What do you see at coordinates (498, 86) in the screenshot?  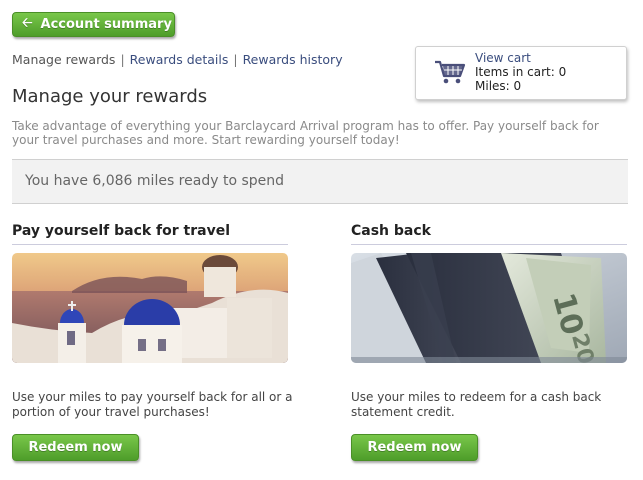 I see `cart-miles-count: Miles: 0` at bounding box center [498, 86].